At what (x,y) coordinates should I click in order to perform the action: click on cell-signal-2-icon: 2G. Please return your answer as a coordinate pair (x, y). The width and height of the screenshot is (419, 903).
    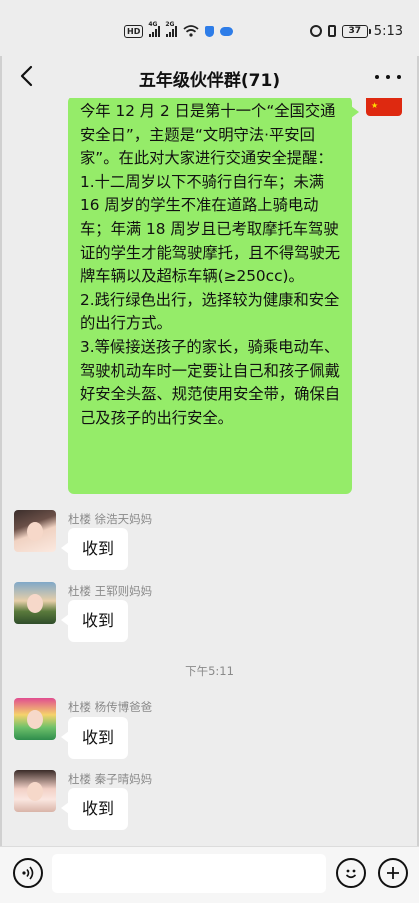
    Looking at the image, I should click on (171, 29).